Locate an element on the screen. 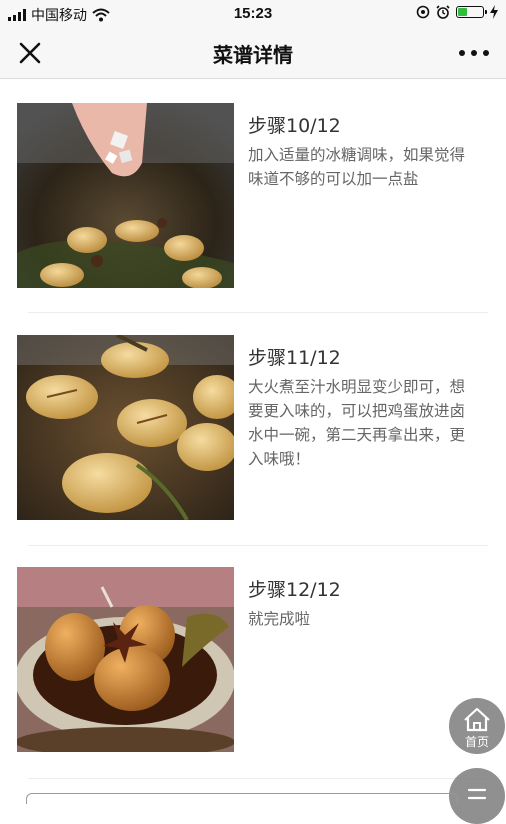 The width and height of the screenshot is (506, 824). page-title: 菜谱详情 is located at coordinates (253, 55).